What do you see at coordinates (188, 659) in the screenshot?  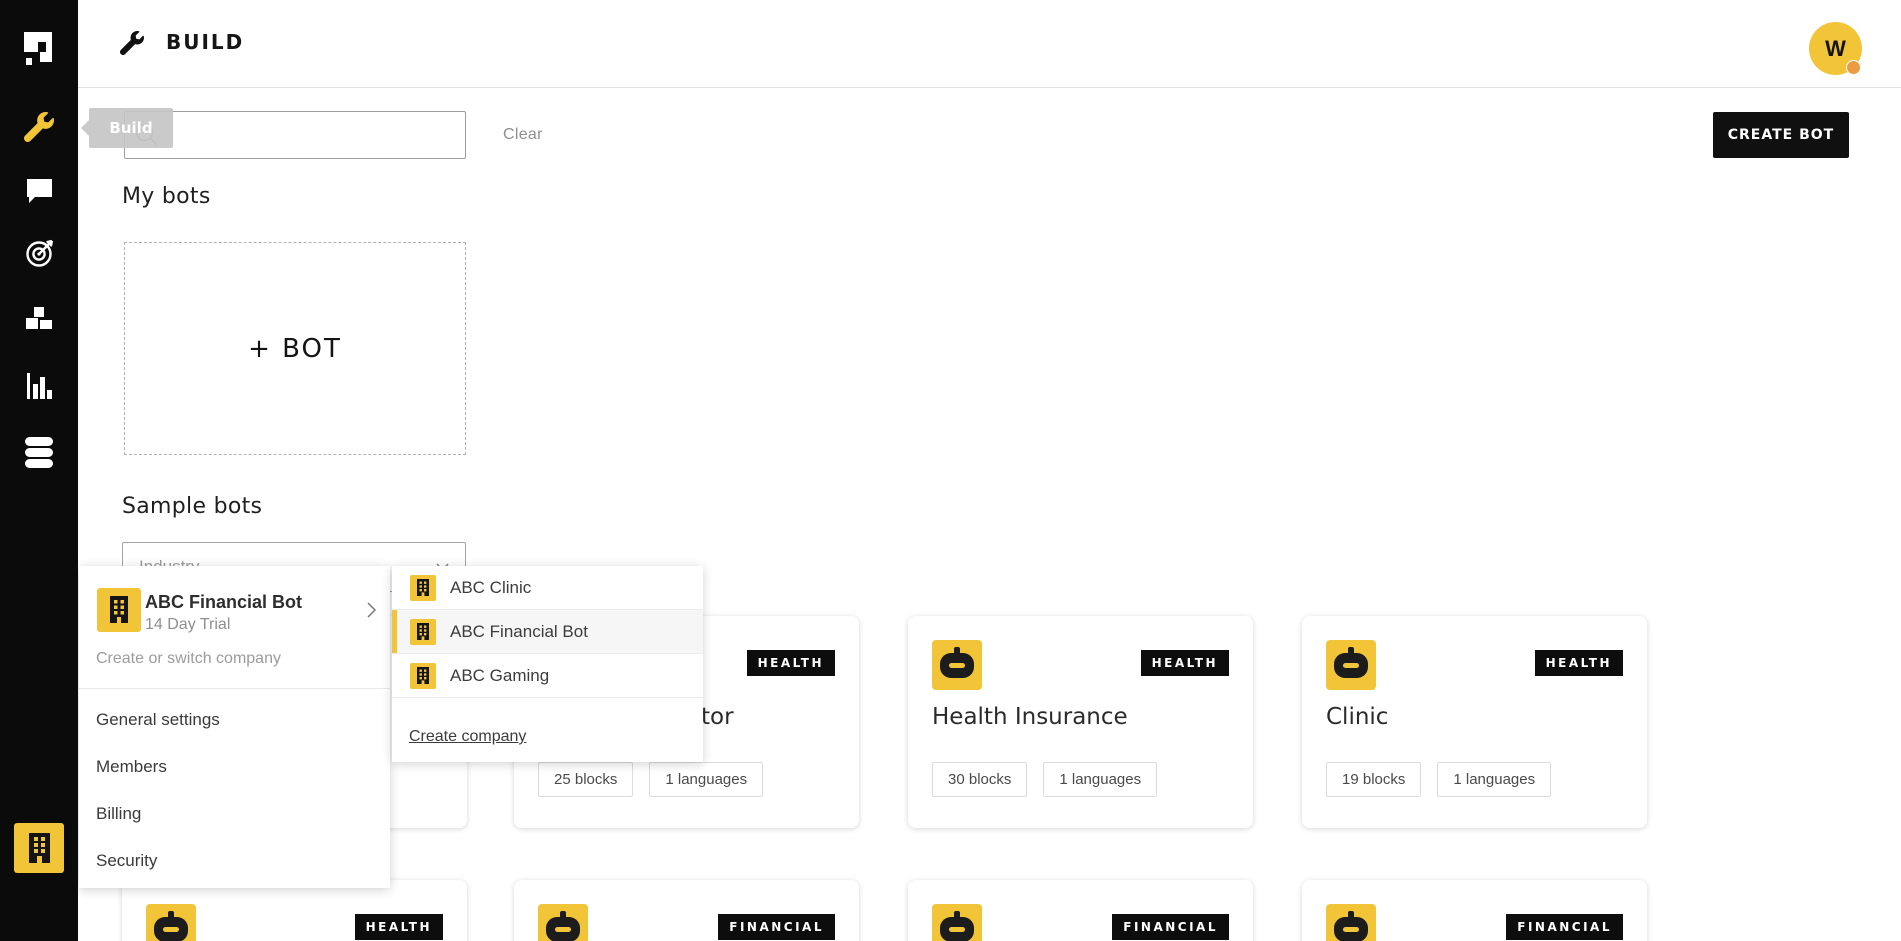 I see `create-or-switch-company-link: Create or switch company` at bounding box center [188, 659].